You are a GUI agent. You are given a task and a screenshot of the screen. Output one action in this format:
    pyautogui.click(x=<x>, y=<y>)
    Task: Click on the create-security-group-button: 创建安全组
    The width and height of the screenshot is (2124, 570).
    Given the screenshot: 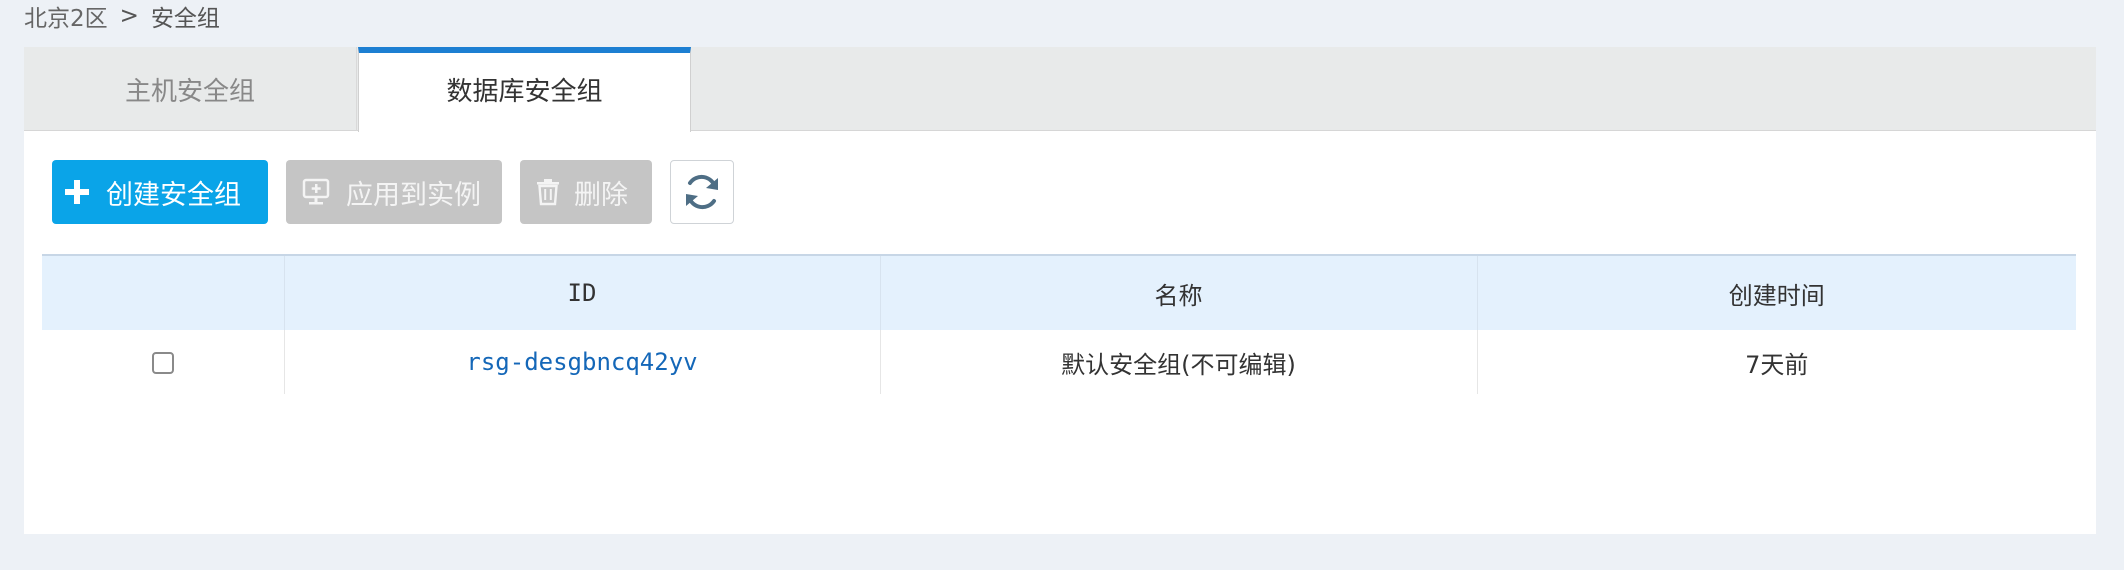 What is the action you would take?
    pyautogui.click(x=160, y=192)
    